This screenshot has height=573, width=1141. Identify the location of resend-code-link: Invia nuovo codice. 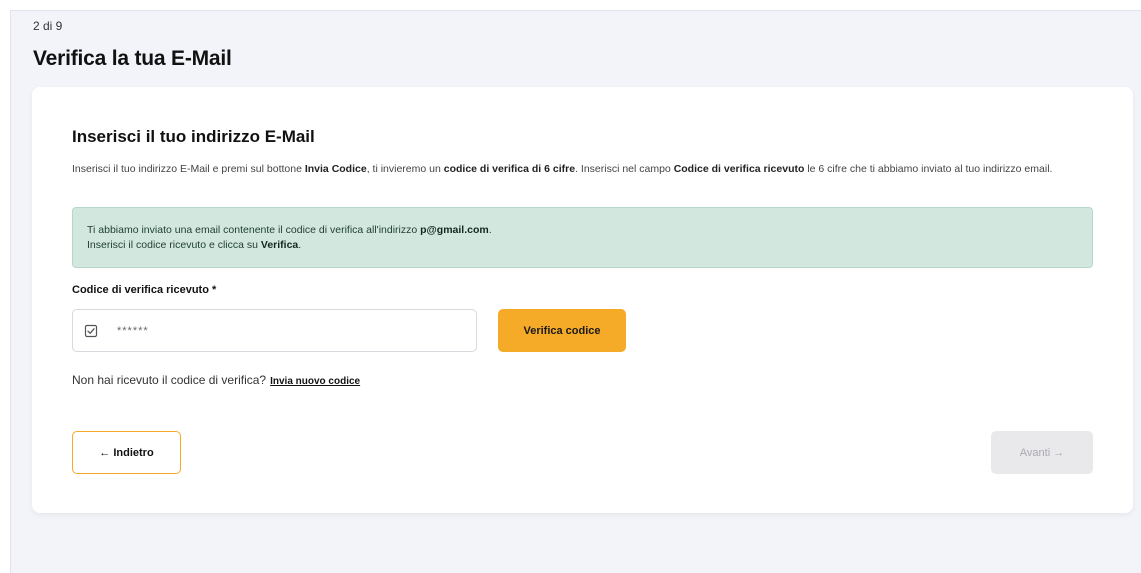
(315, 381).